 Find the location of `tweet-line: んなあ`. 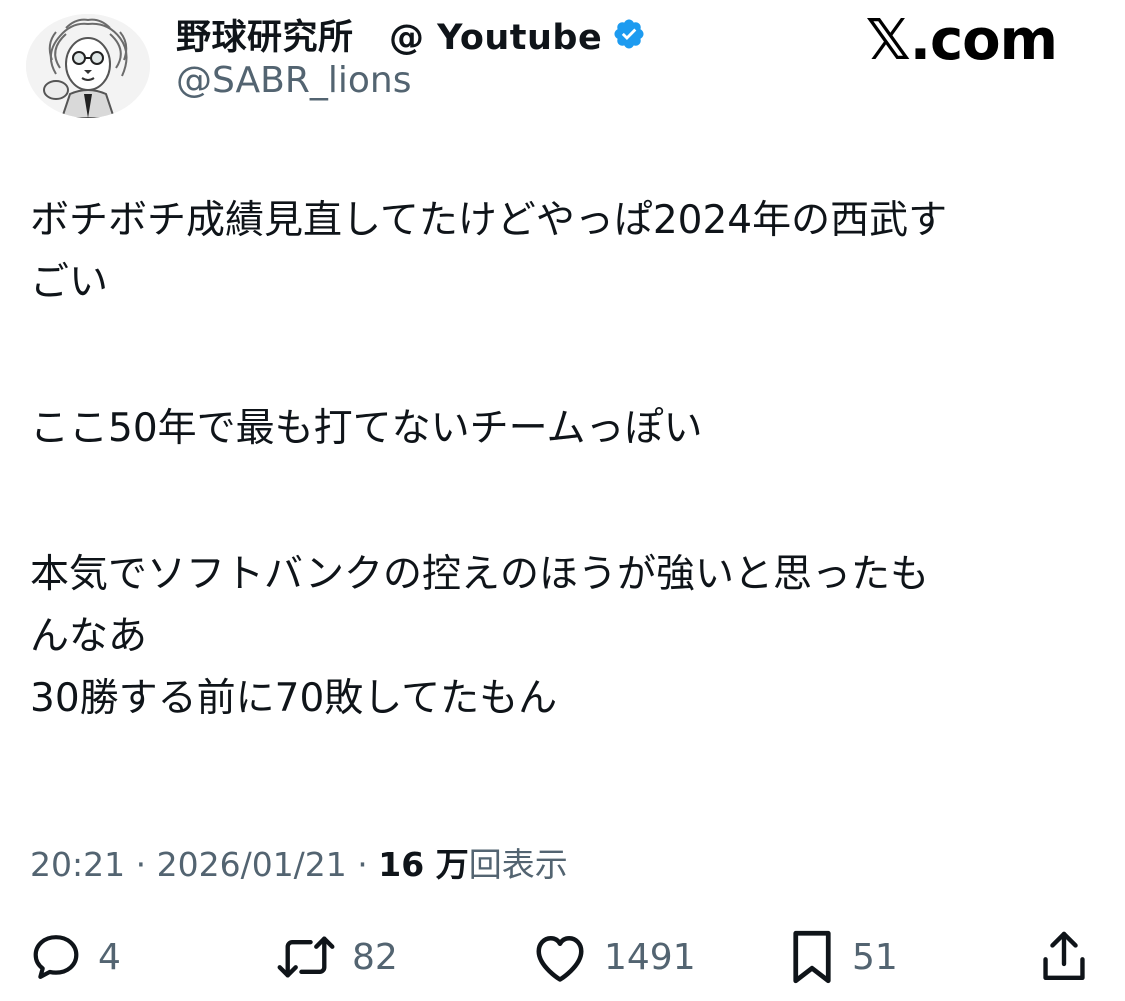

tweet-line: んなあ is located at coordinates (89, 636).